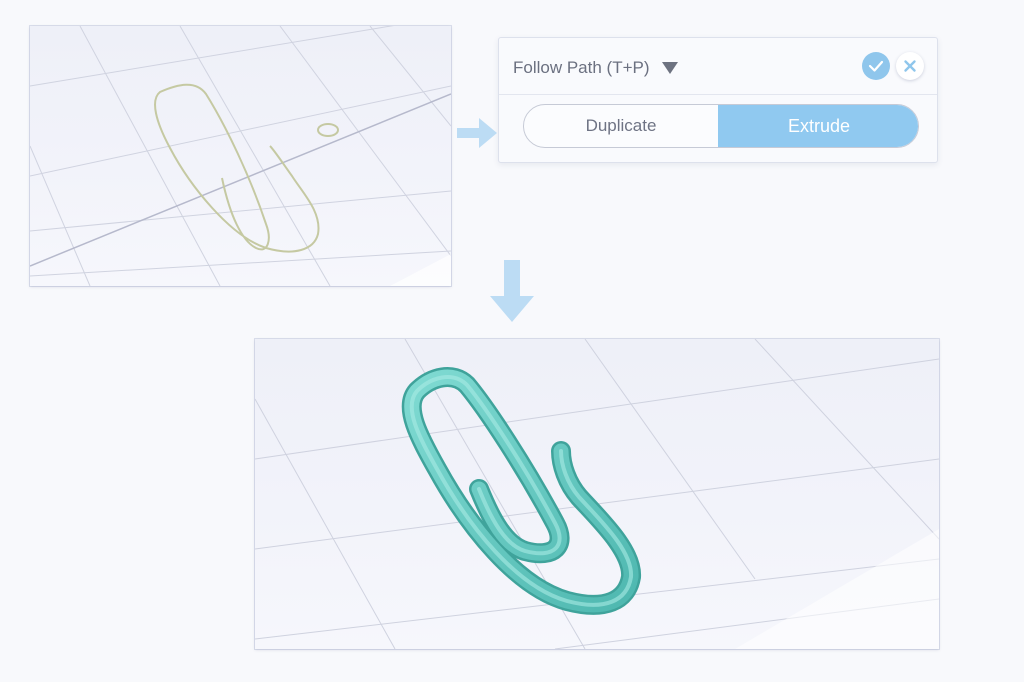 The height and width of the screenshot is (682, 1024). Describe the element at coordinates (521, 491) in the screenshot. I see `extruded-paperclip` at that location.